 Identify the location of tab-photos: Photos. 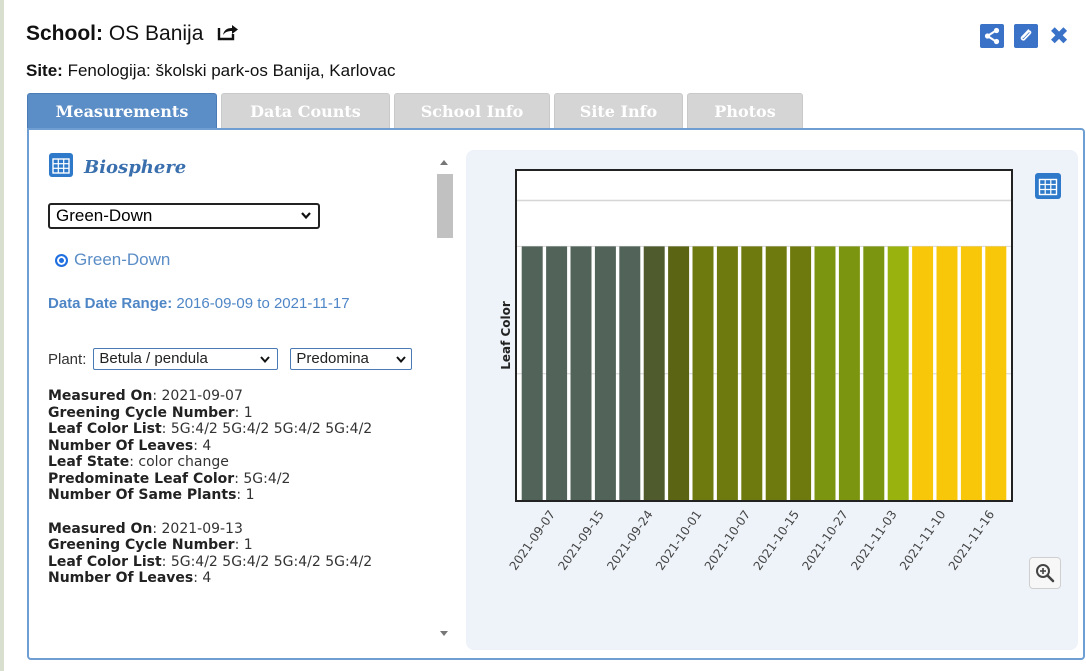
(745, 111).